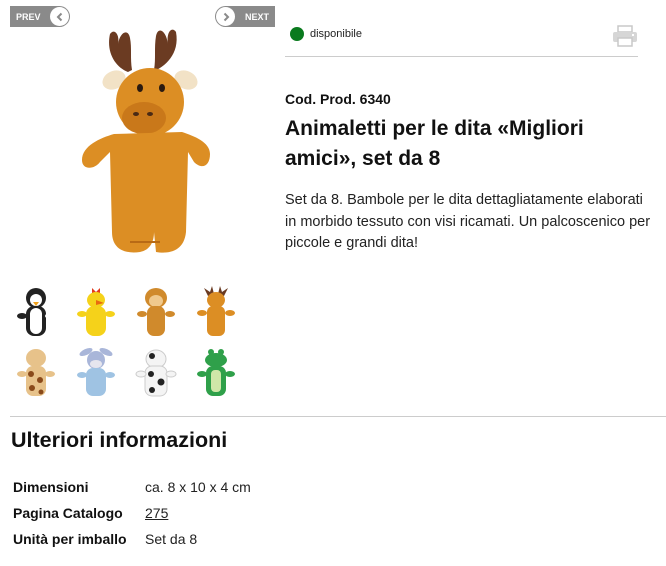 The width and height of the screenshot is (666, 566). Describe the element at coordinates (338, 99) in the screenshot. I see `product-code: Cod. Prod. 6340` at that location.